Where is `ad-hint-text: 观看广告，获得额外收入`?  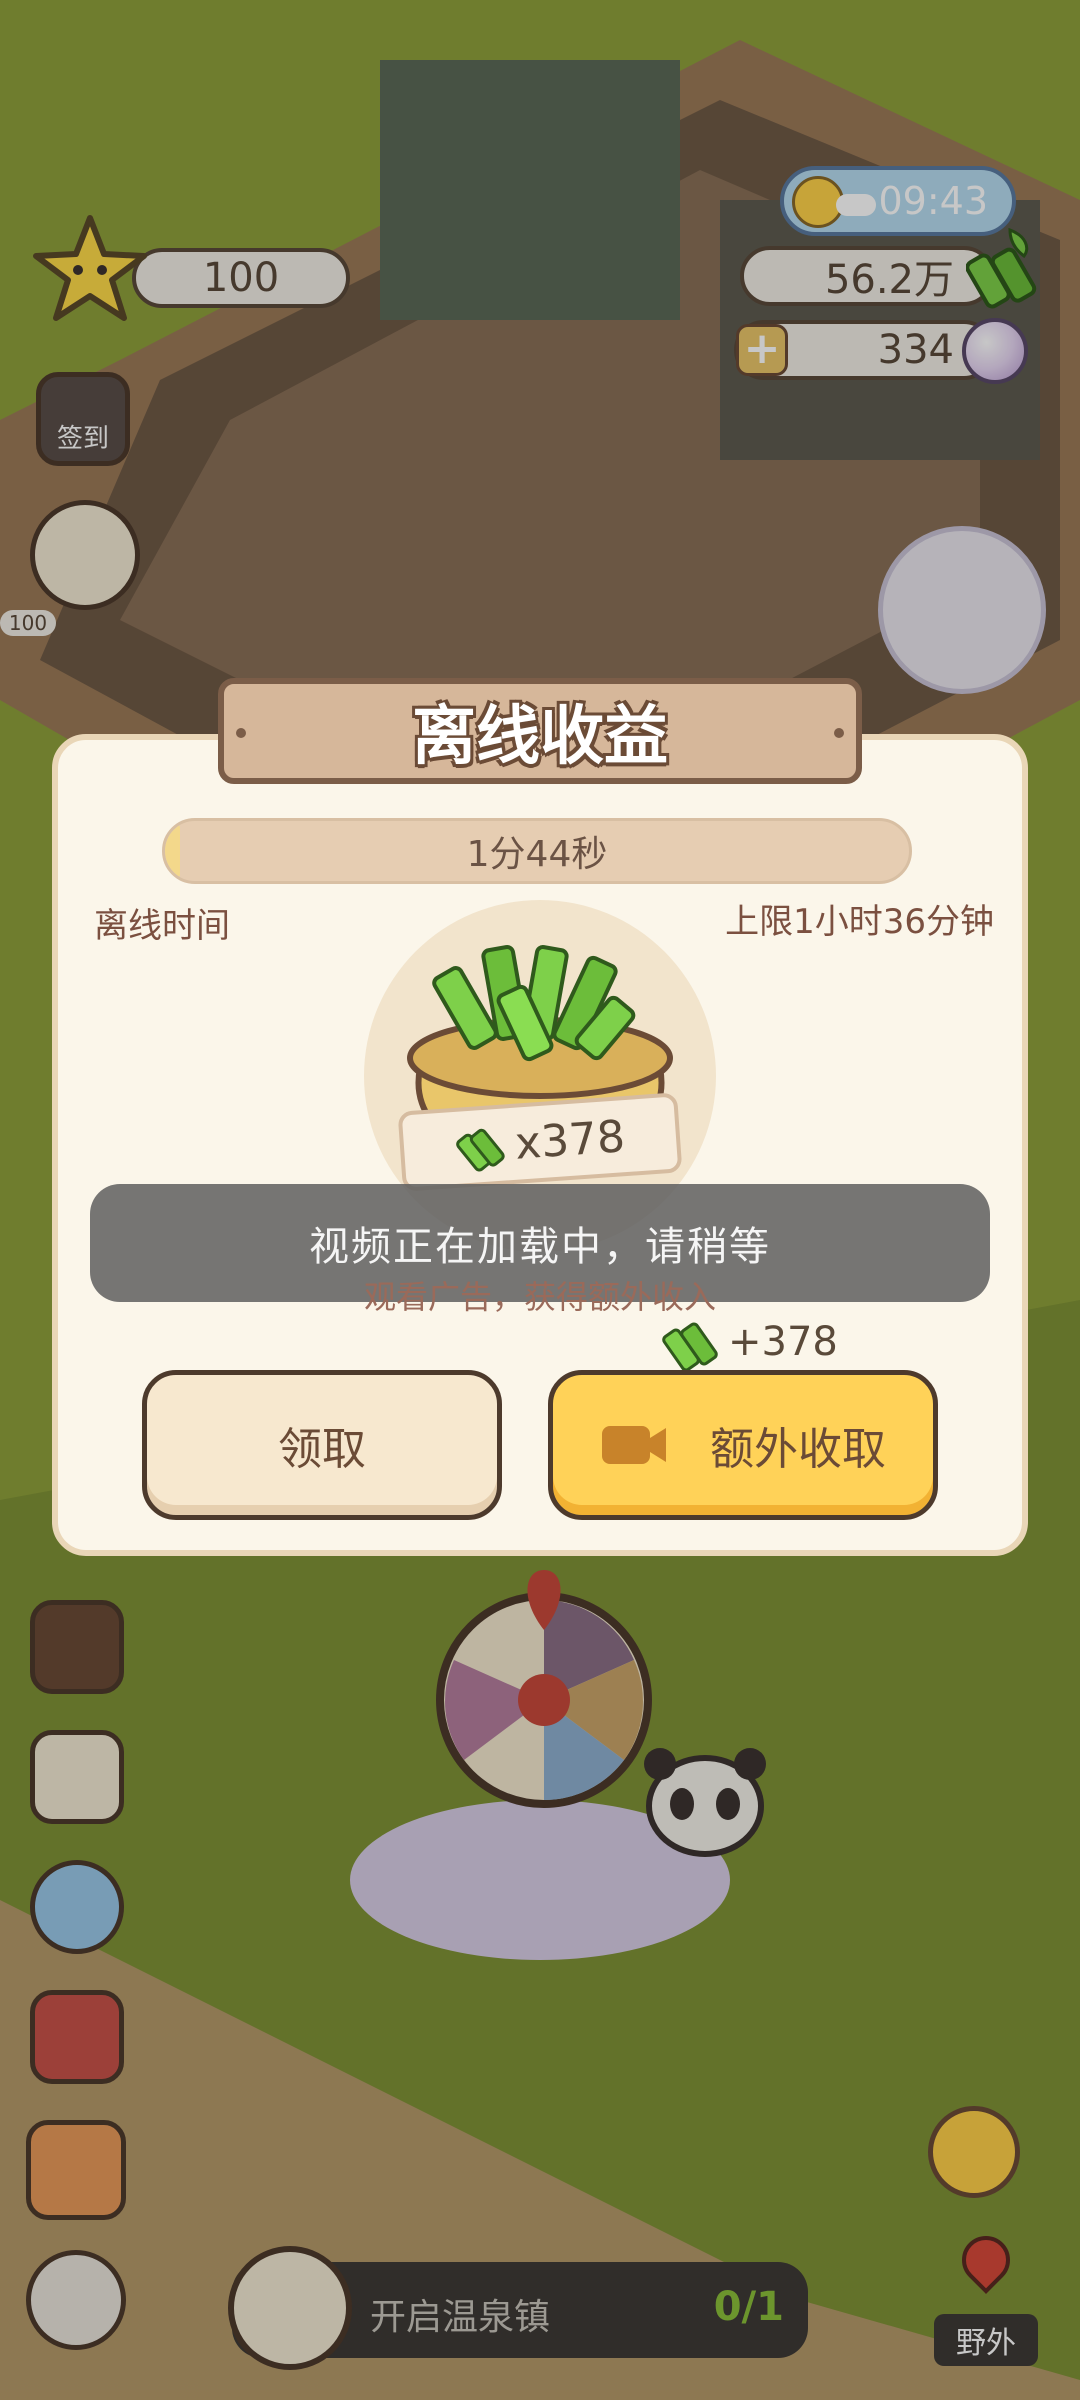
ad-hint-text: 观看广告，获得额外收入 is located at coordinates (539, 1297).